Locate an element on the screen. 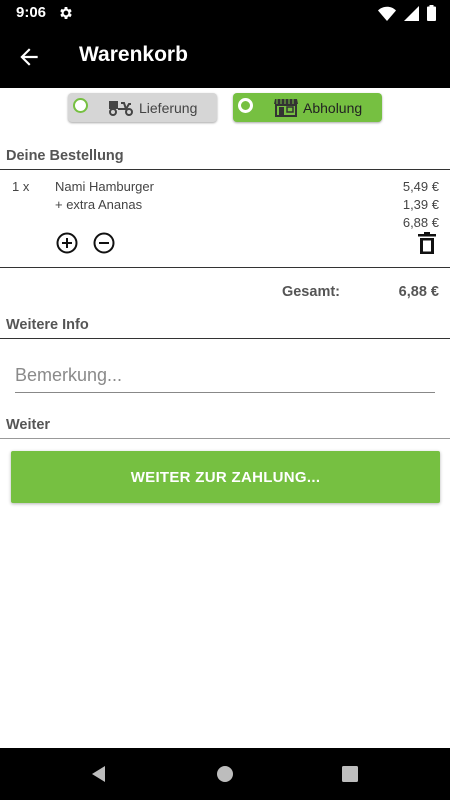  item-extra-price: 1,39 € is located at coordinates (420, 204).